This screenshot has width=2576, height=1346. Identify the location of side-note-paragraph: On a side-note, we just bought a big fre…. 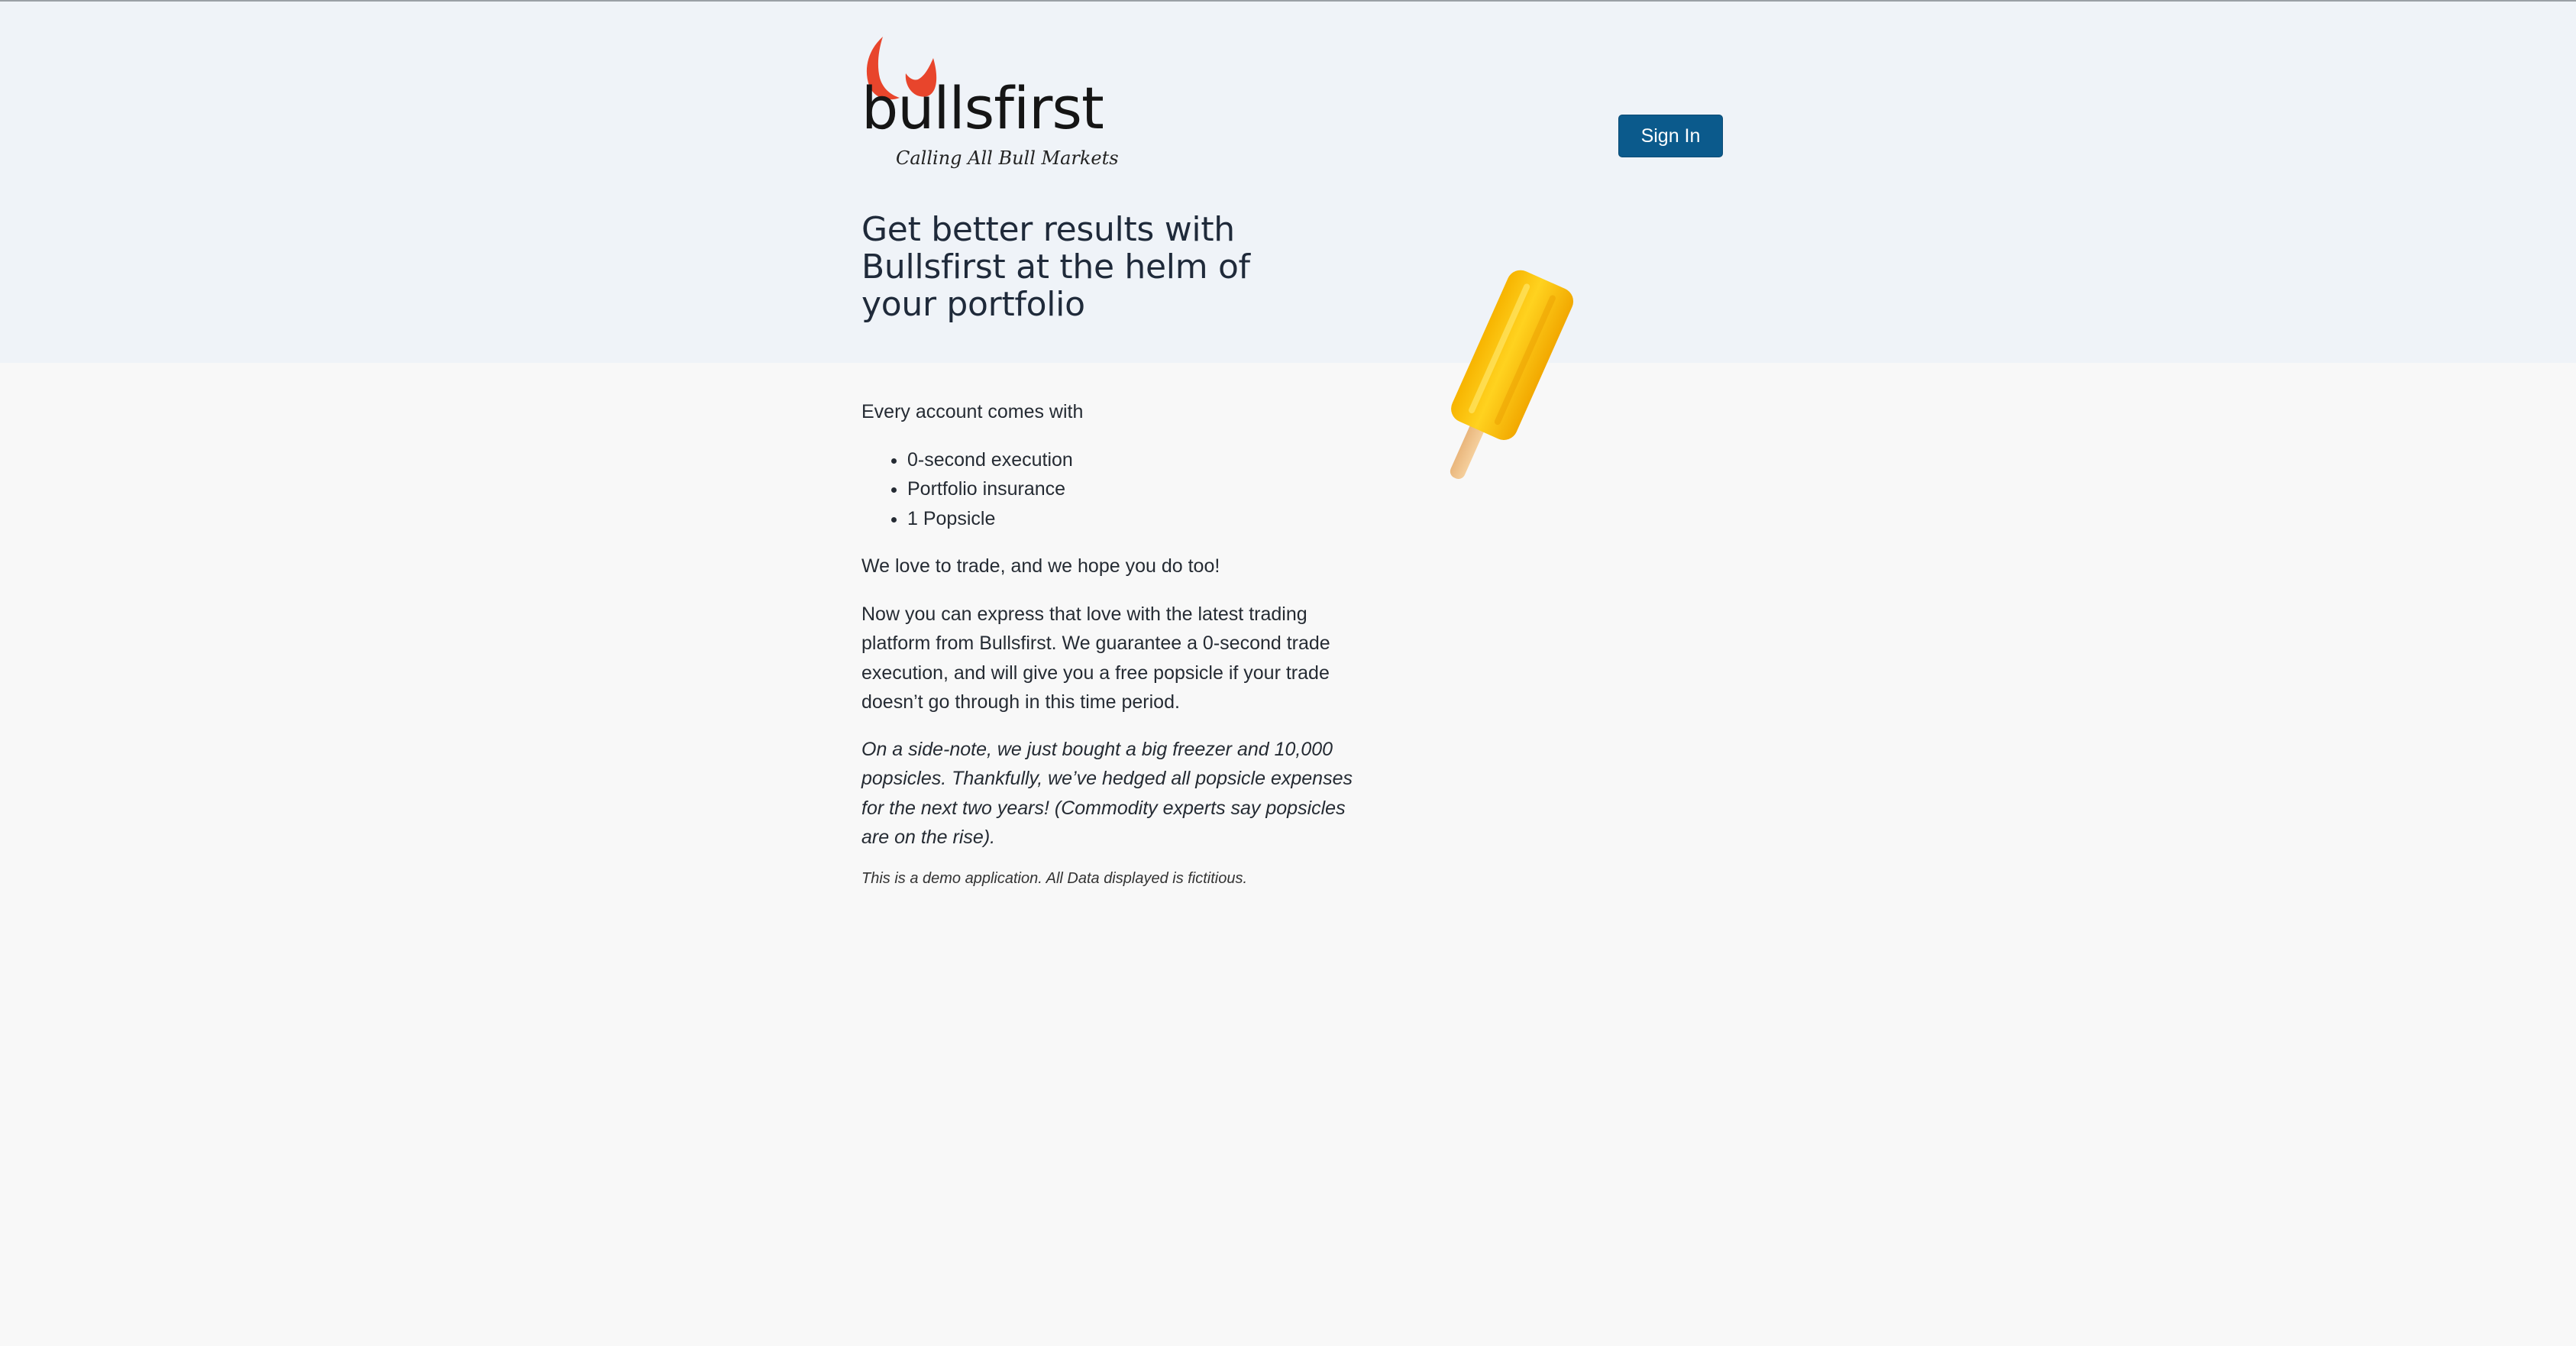
(1107, 793).